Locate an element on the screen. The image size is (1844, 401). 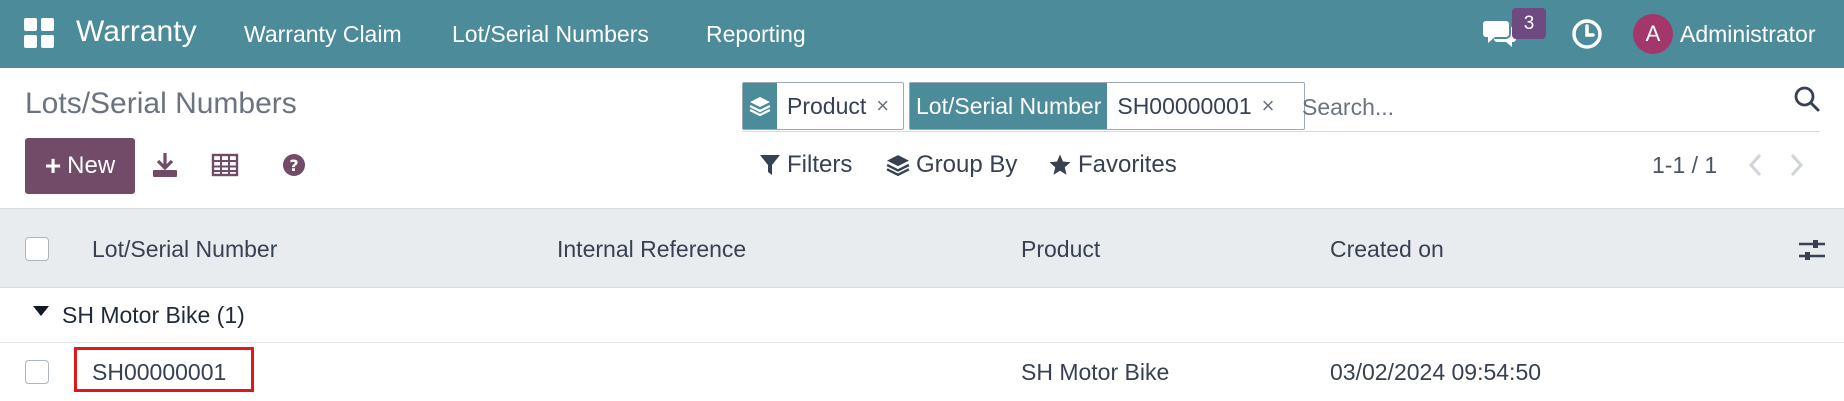
plus-icon: + is located at coordinates (53, 165).